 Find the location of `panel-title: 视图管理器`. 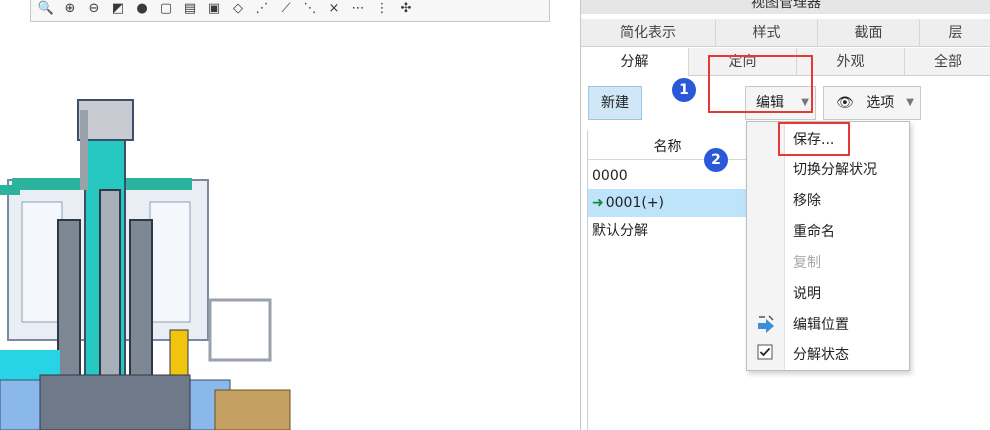

panel-title: 视图管理器 is located at coordinates (785, 7).